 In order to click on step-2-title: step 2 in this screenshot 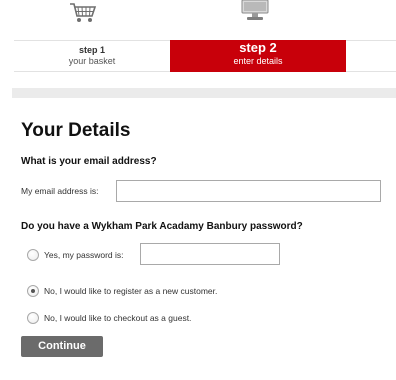, I will do `click(258, 47)`.